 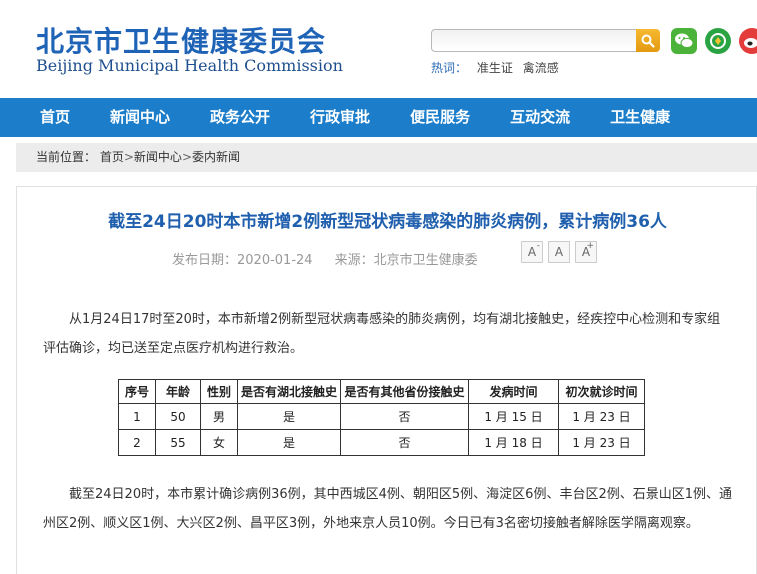 What do you see at coordinates (219, 442) in the screenshot?
I see `table-cell: 女` at bounding box center [219, 442].